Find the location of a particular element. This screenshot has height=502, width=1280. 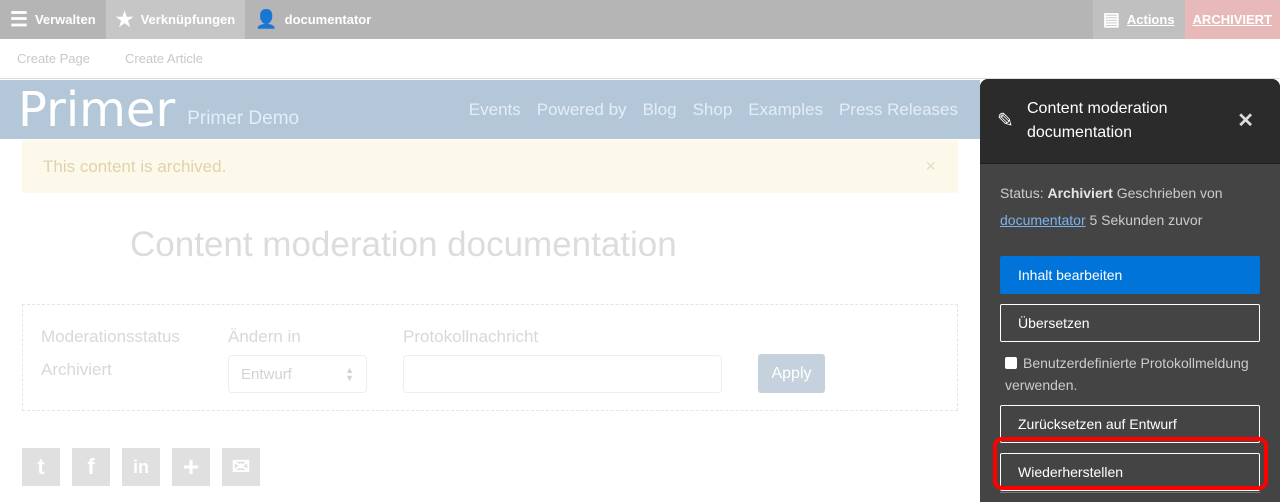

plus-icon: + is located at coordinates (191, 467).